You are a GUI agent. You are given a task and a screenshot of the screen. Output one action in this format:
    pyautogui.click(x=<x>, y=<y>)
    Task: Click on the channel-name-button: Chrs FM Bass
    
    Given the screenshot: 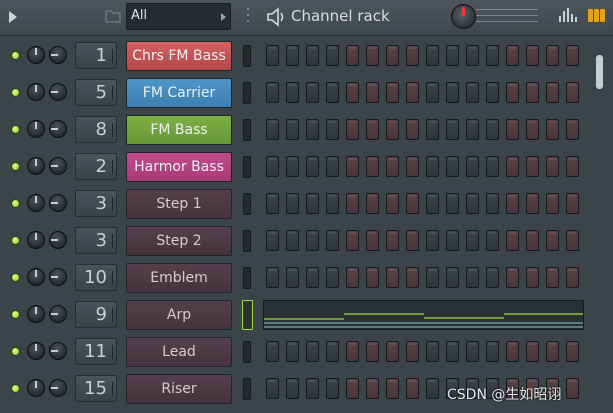 What is the action you would take?
    pyautogui.click(x=179, y=56)
    